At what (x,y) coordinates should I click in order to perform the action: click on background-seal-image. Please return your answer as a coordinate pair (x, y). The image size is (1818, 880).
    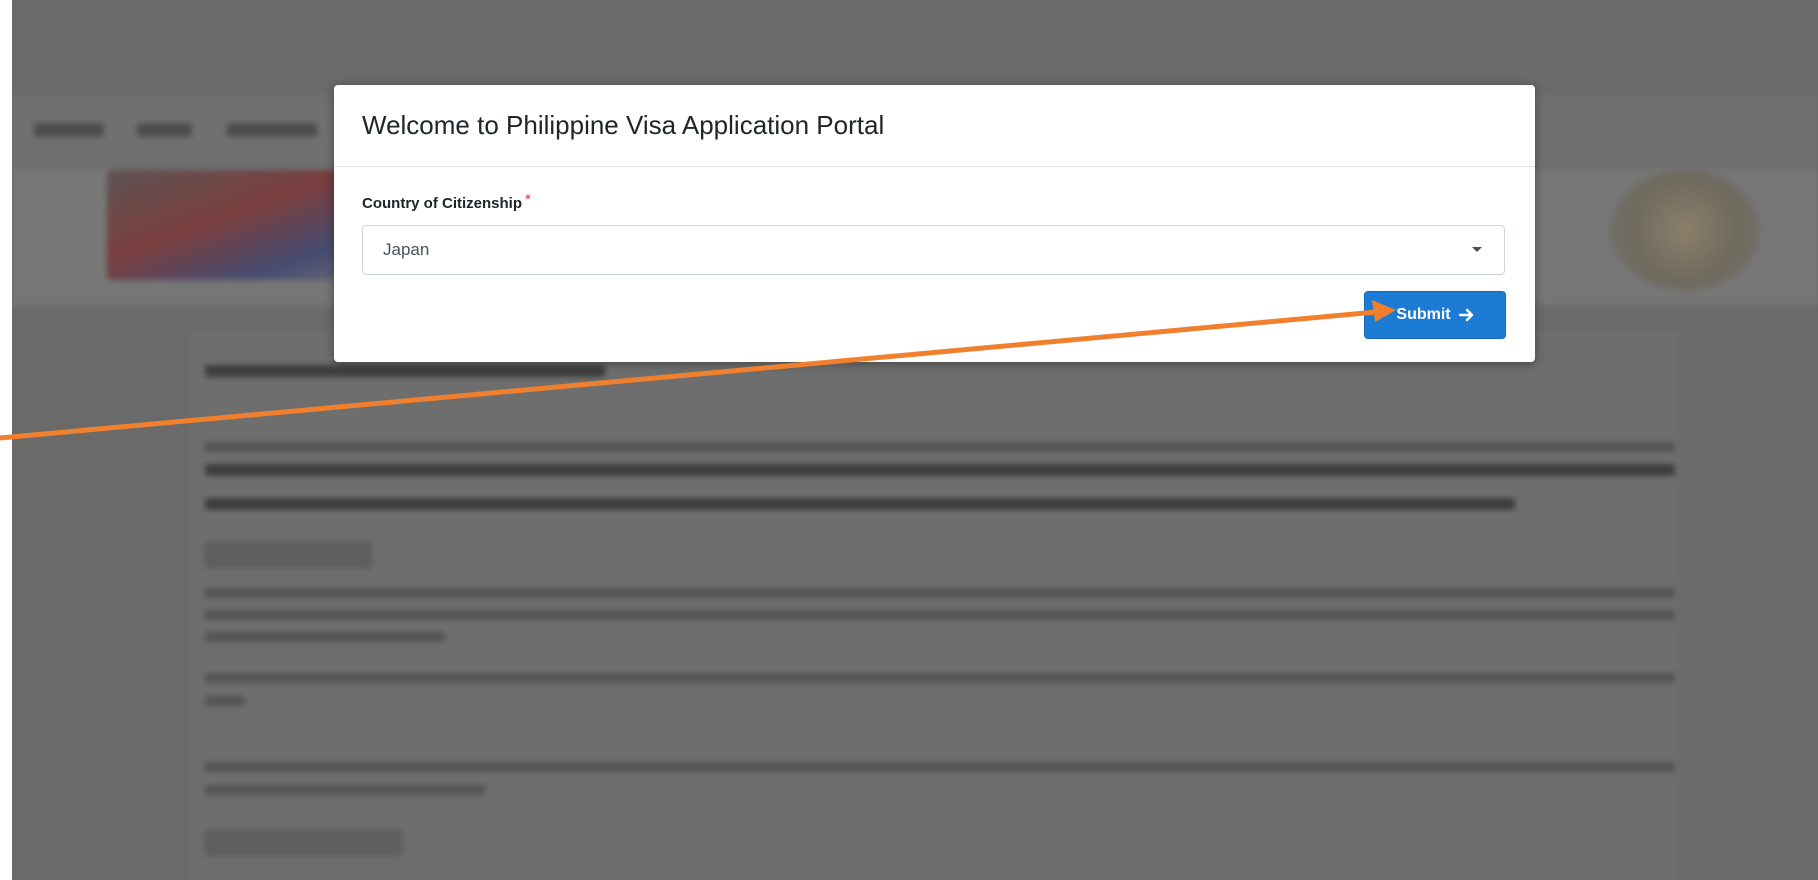
    Looking at the image, I should click on (1685, 230).